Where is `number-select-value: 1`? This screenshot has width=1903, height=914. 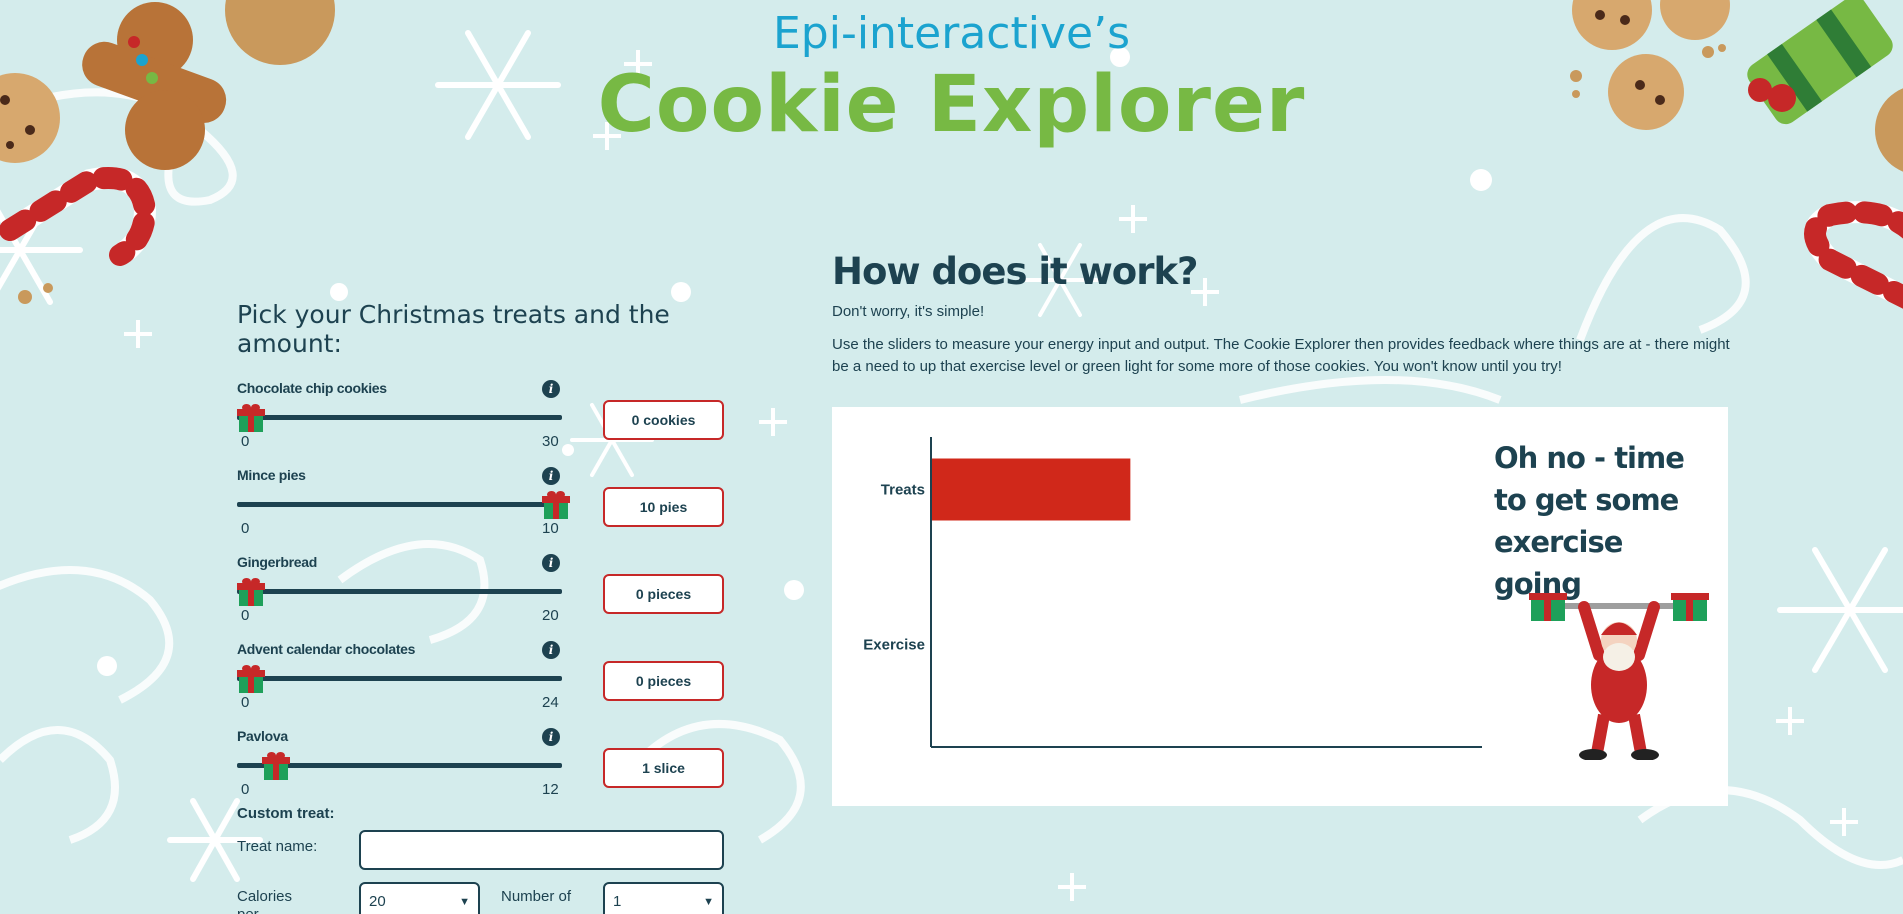 number-select-value: 1 is located at coordinates (617, 901).